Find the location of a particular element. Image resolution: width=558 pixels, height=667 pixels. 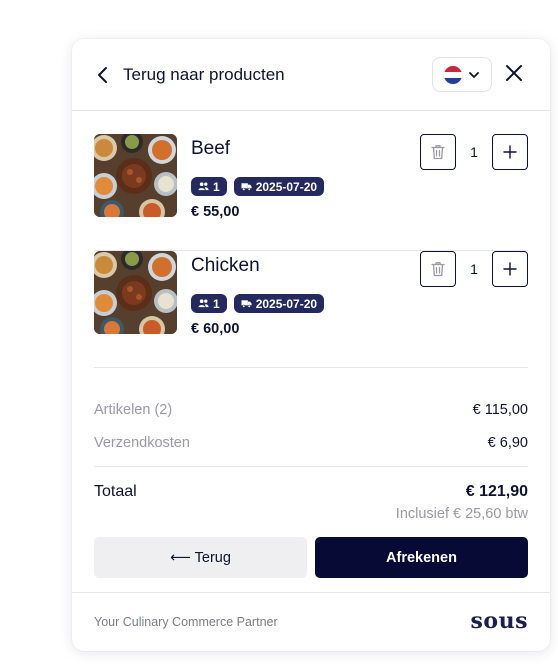

back-to-products-link: Terug naar producten is located at coordinates (190, 75).